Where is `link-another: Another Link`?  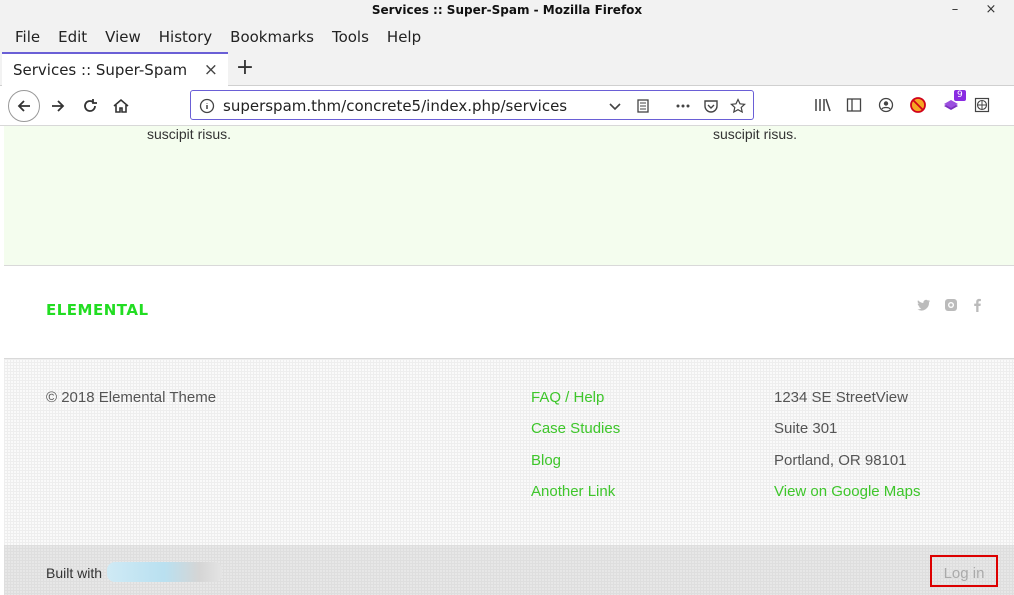
link-another: Another Link is located at coordinates (573, 491).